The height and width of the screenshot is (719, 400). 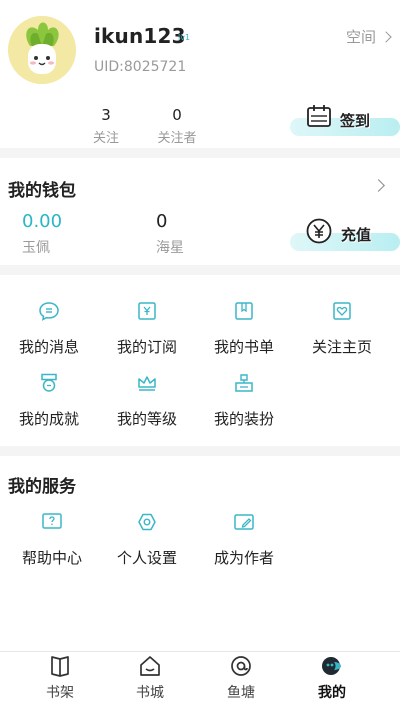 I want to click on service-label: 个人设置, so click(x=146, y=558).